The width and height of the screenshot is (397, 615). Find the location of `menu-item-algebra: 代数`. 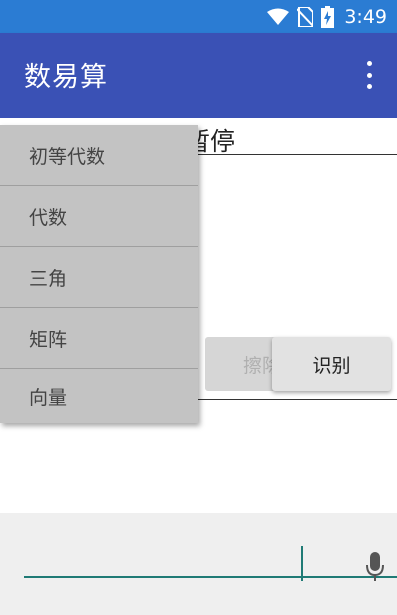

menu-item-algebra: 代数 is located at coordinates (99, 216).